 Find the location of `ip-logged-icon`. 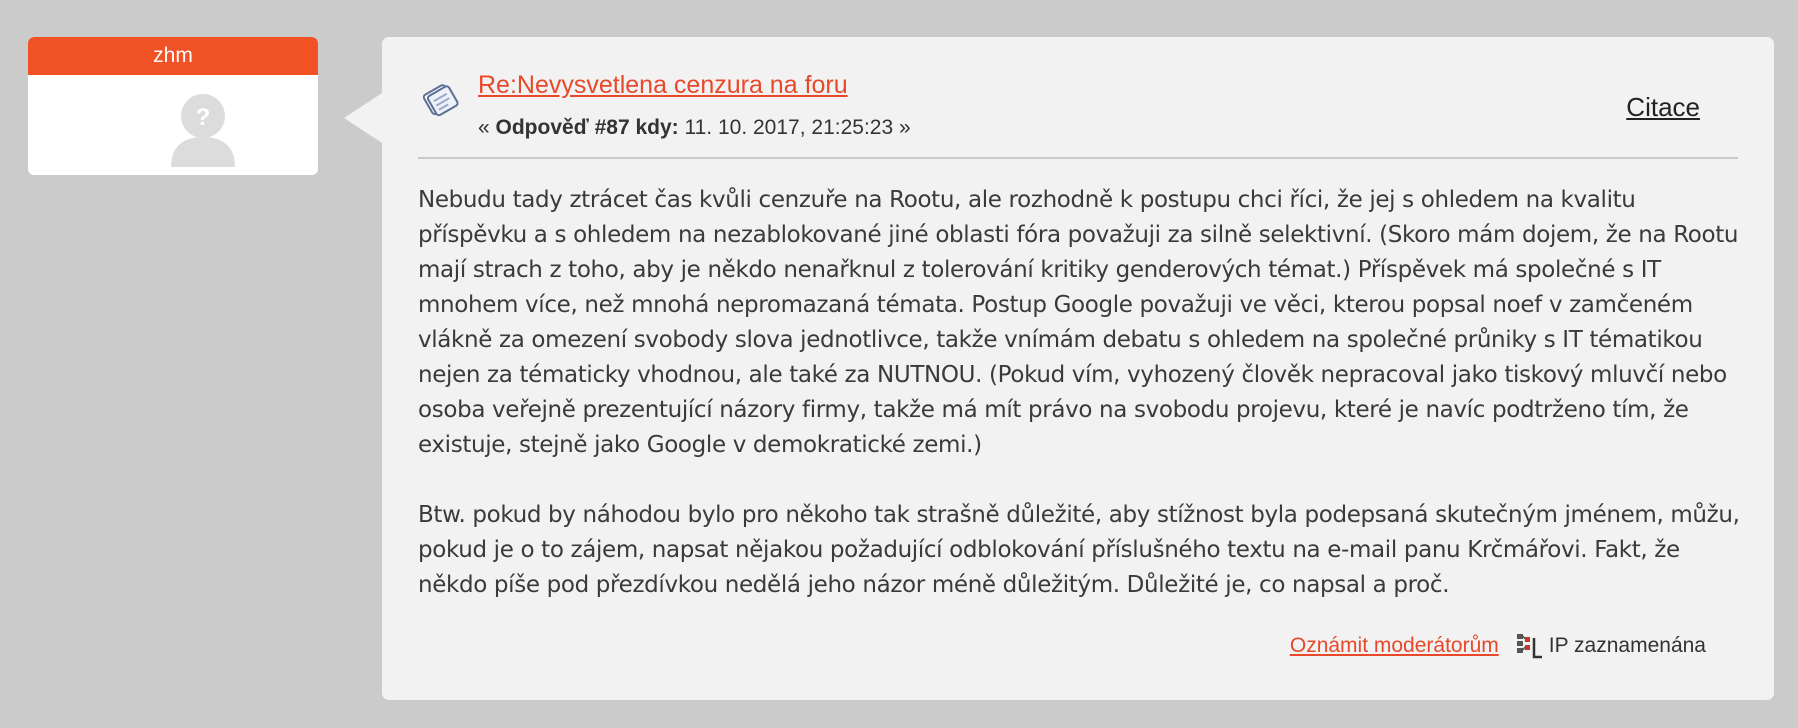

ip-logged-icon is located at coordinates (1529, 646).